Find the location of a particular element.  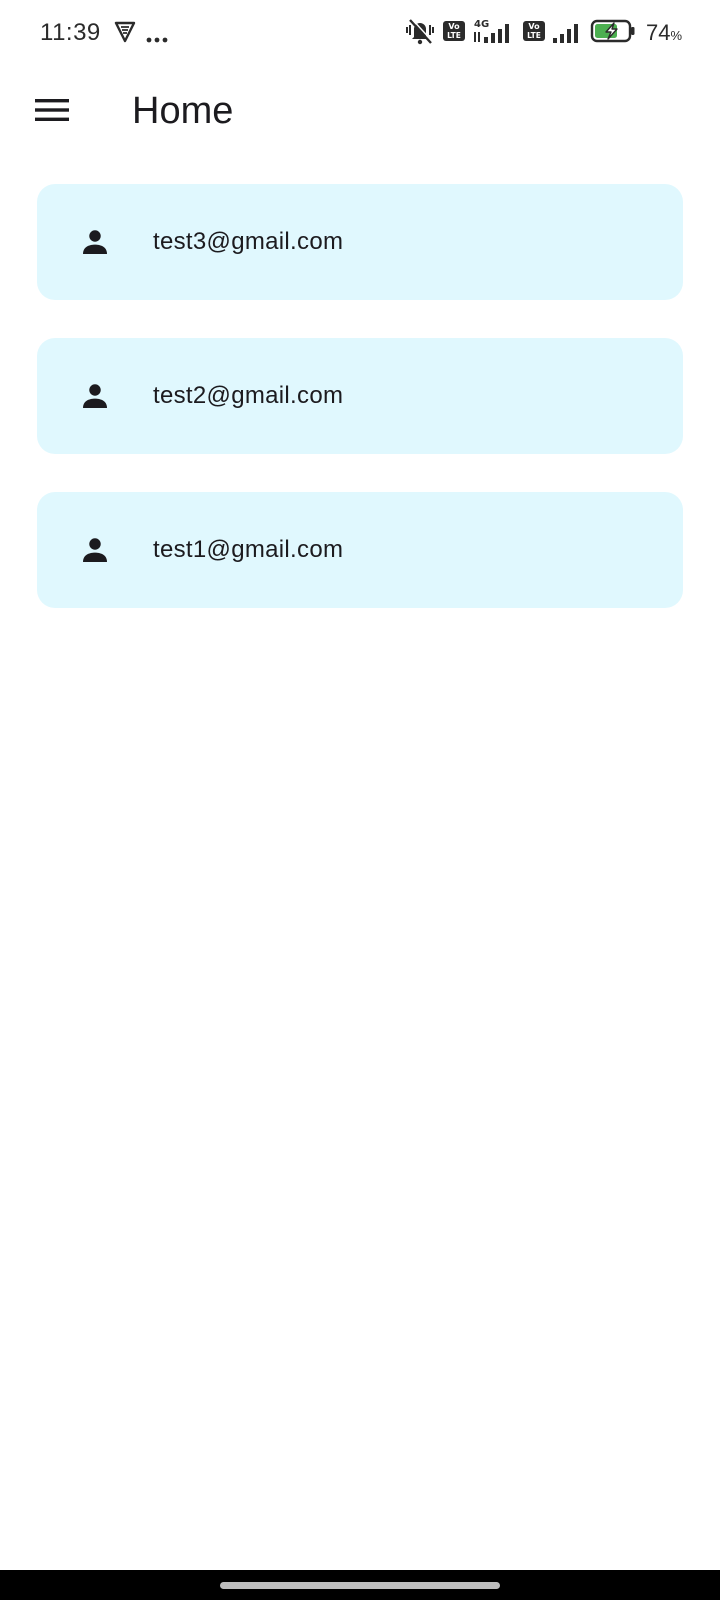

signal-4g-icon: 4G is located at coordinates (494, 33).